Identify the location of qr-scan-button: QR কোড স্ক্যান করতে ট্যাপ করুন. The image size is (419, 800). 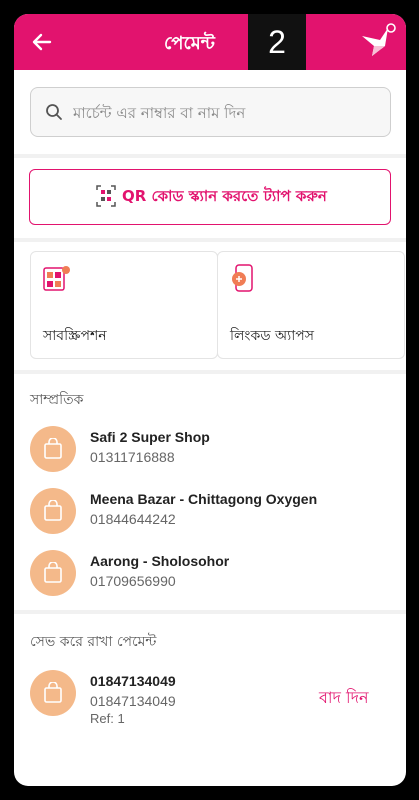
(210, 197).